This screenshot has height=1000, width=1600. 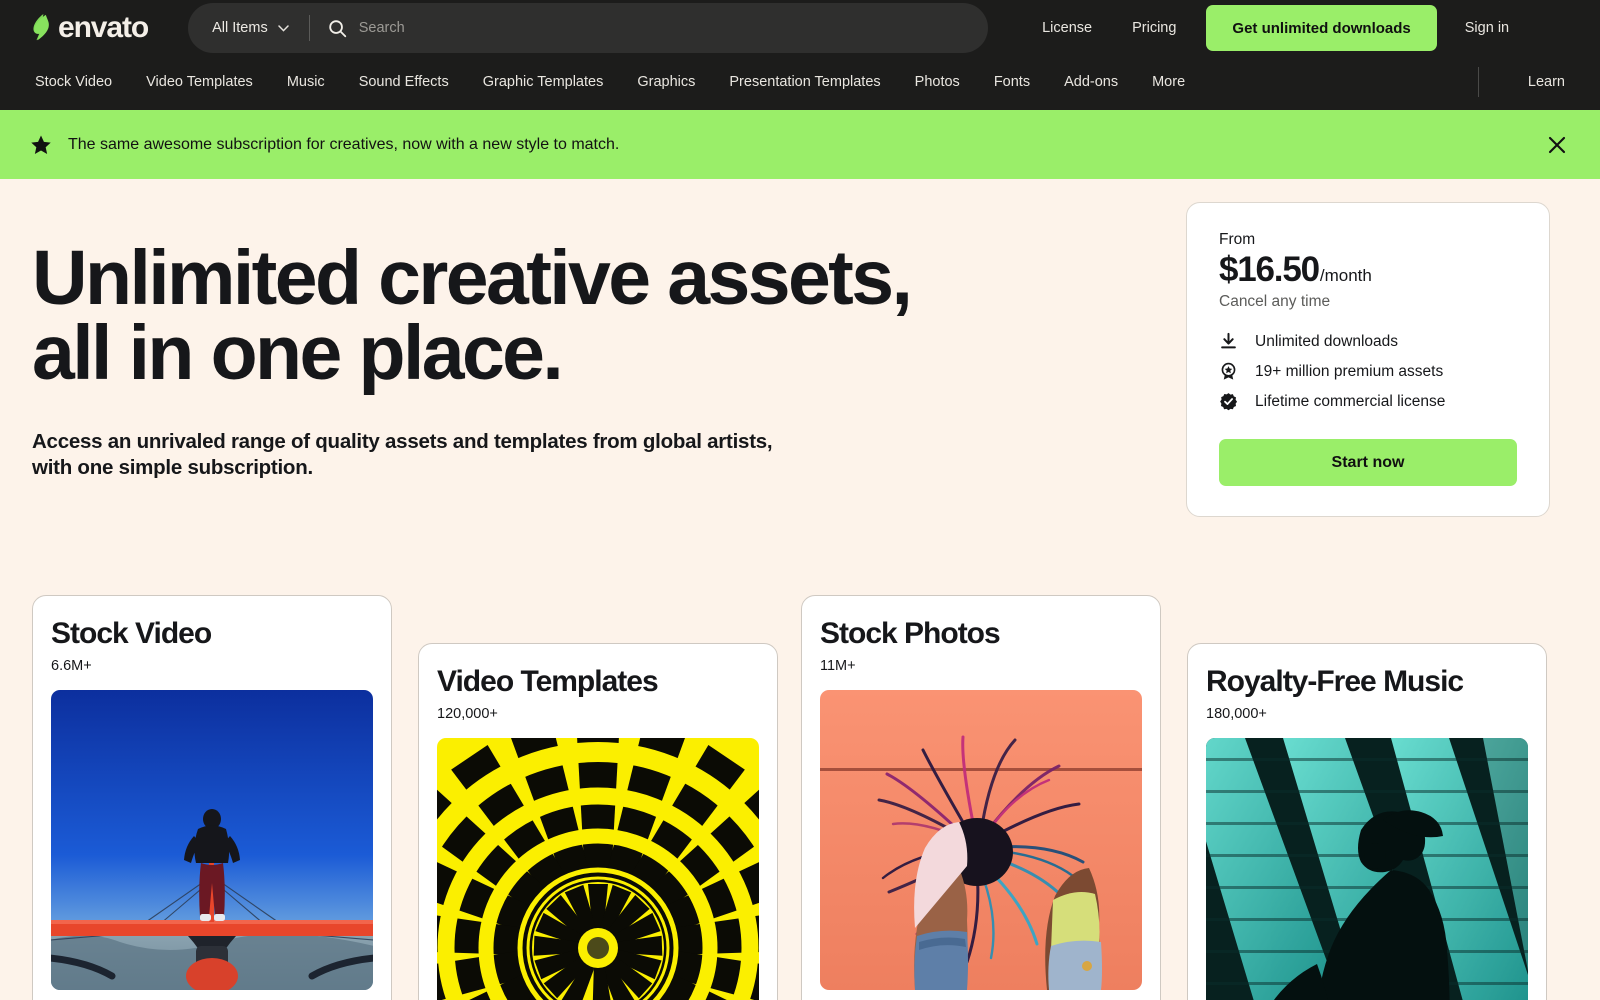 What do you see at coordinates (1228, 371) in the screenshot?
I see `award-badge-icon` at bounding box center [1228, 371].